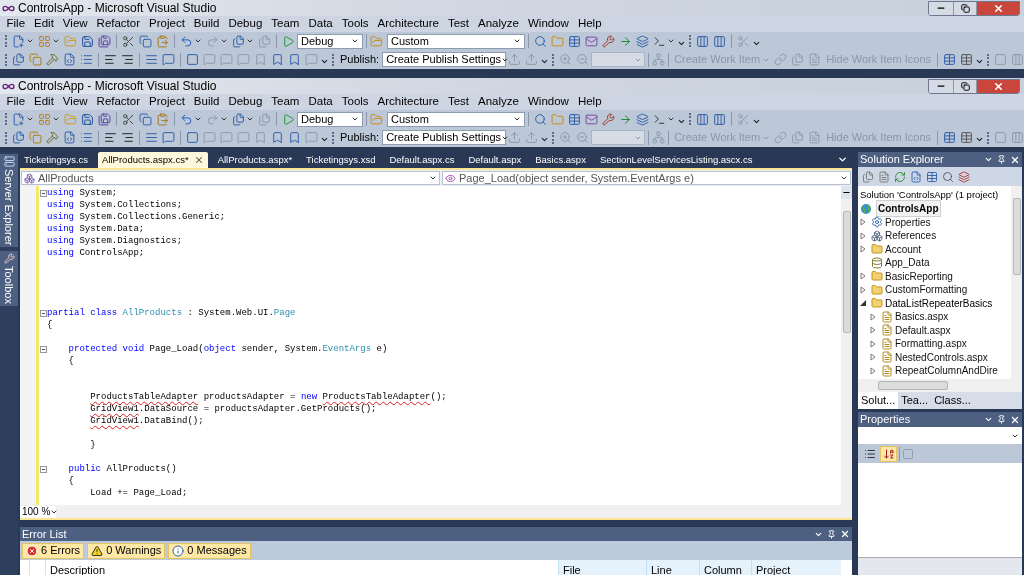 This screenshot has height=575, width=1024. I want to click on menu-item: Build, so click(206, 102).